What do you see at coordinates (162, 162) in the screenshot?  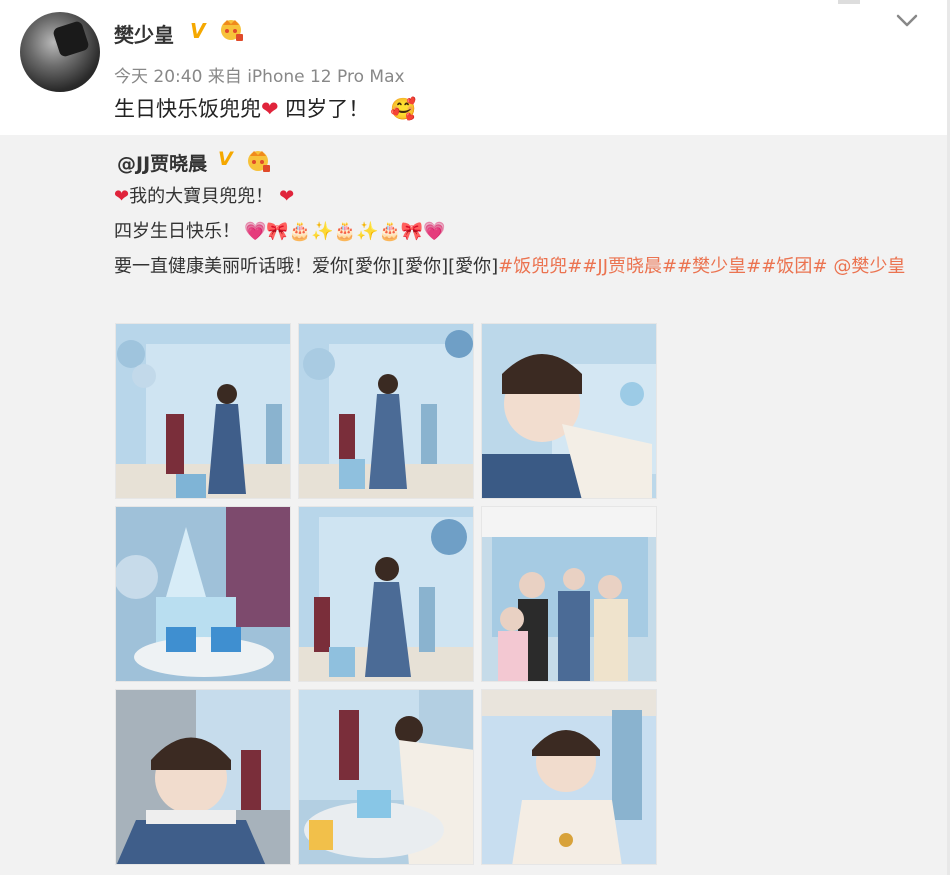 I see `repost-username: @JJ贾晓晨` at bounding box center [162, 162].